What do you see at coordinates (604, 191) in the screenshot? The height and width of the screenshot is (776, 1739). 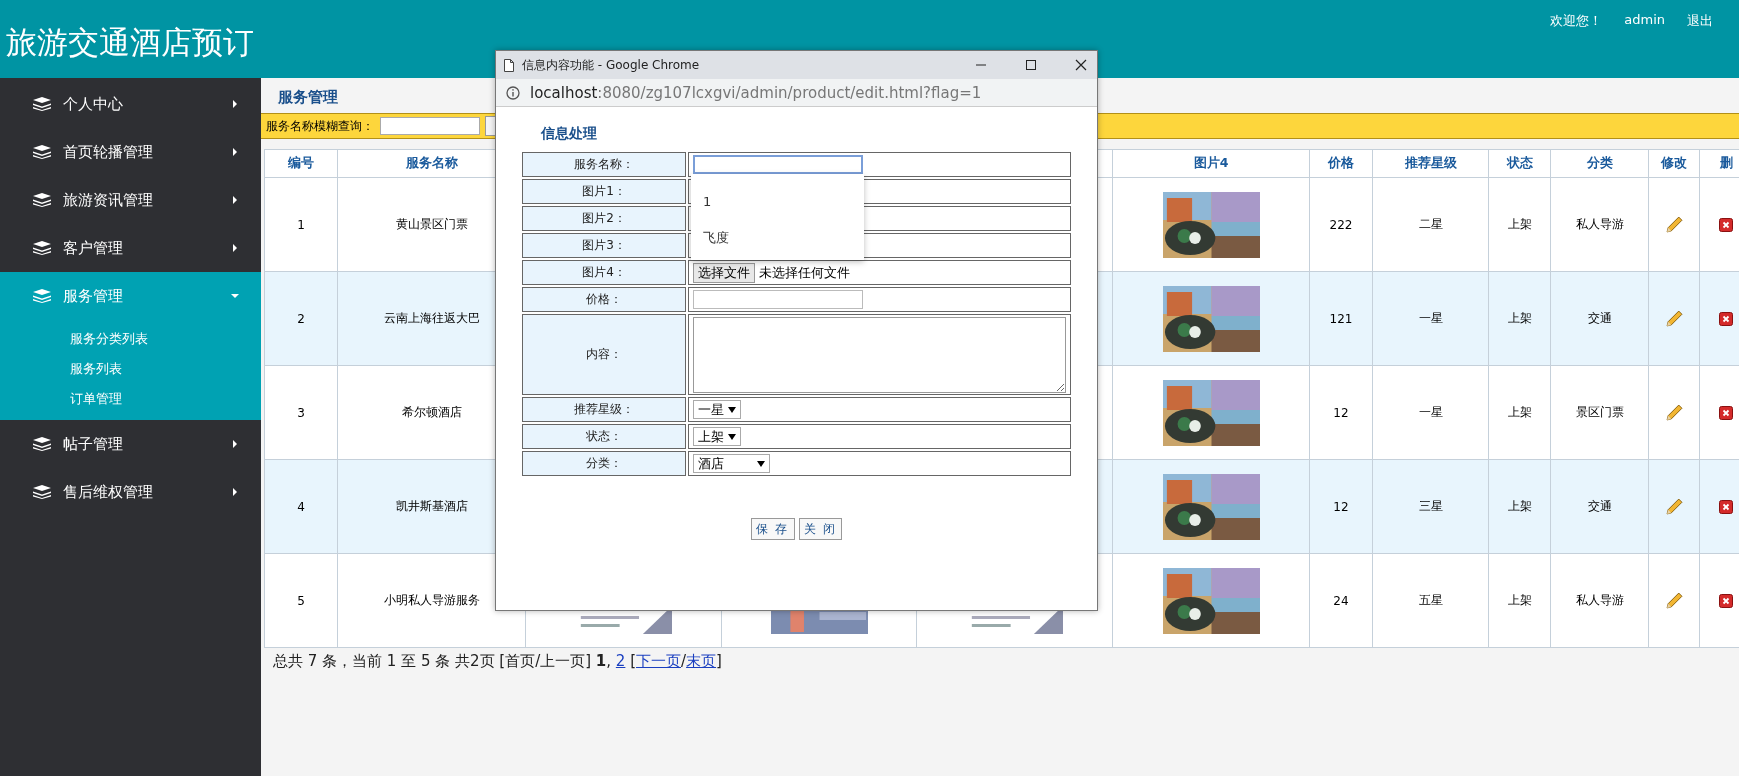 I see `field-label: 图片1：` at bounding box center [604, 191].